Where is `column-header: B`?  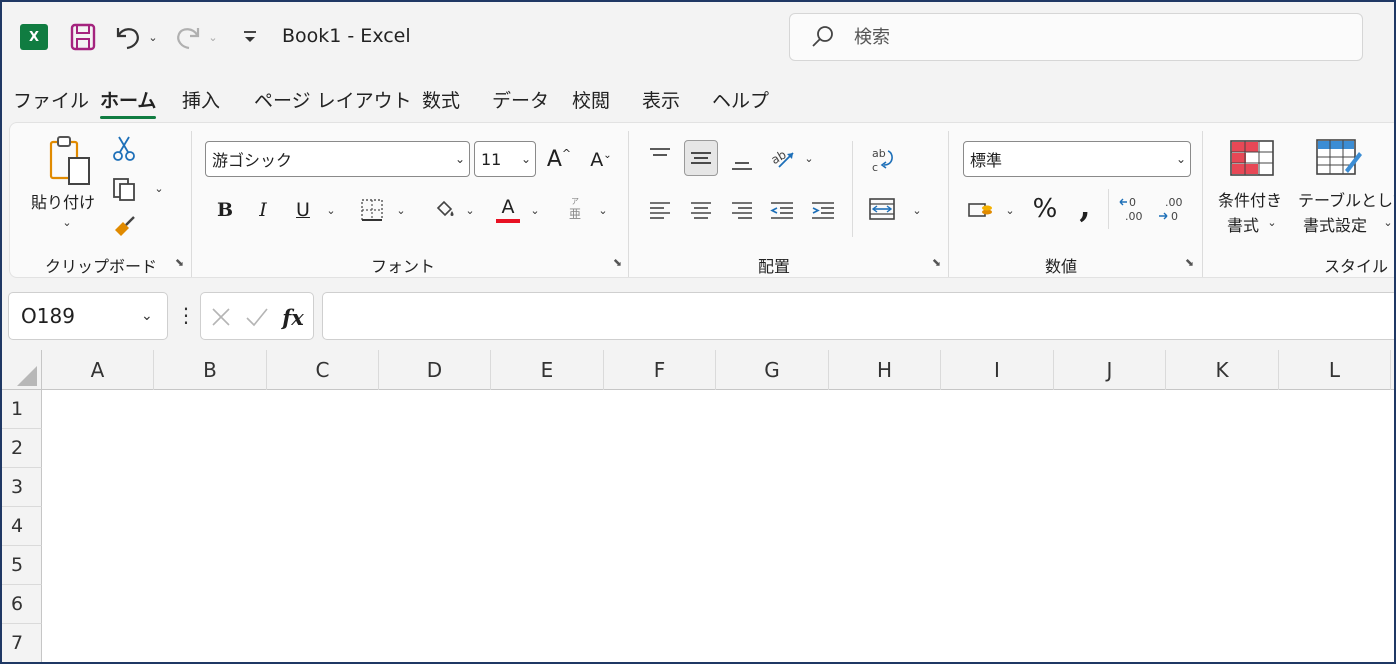
column-header: B is located at coordinates (210, 370).